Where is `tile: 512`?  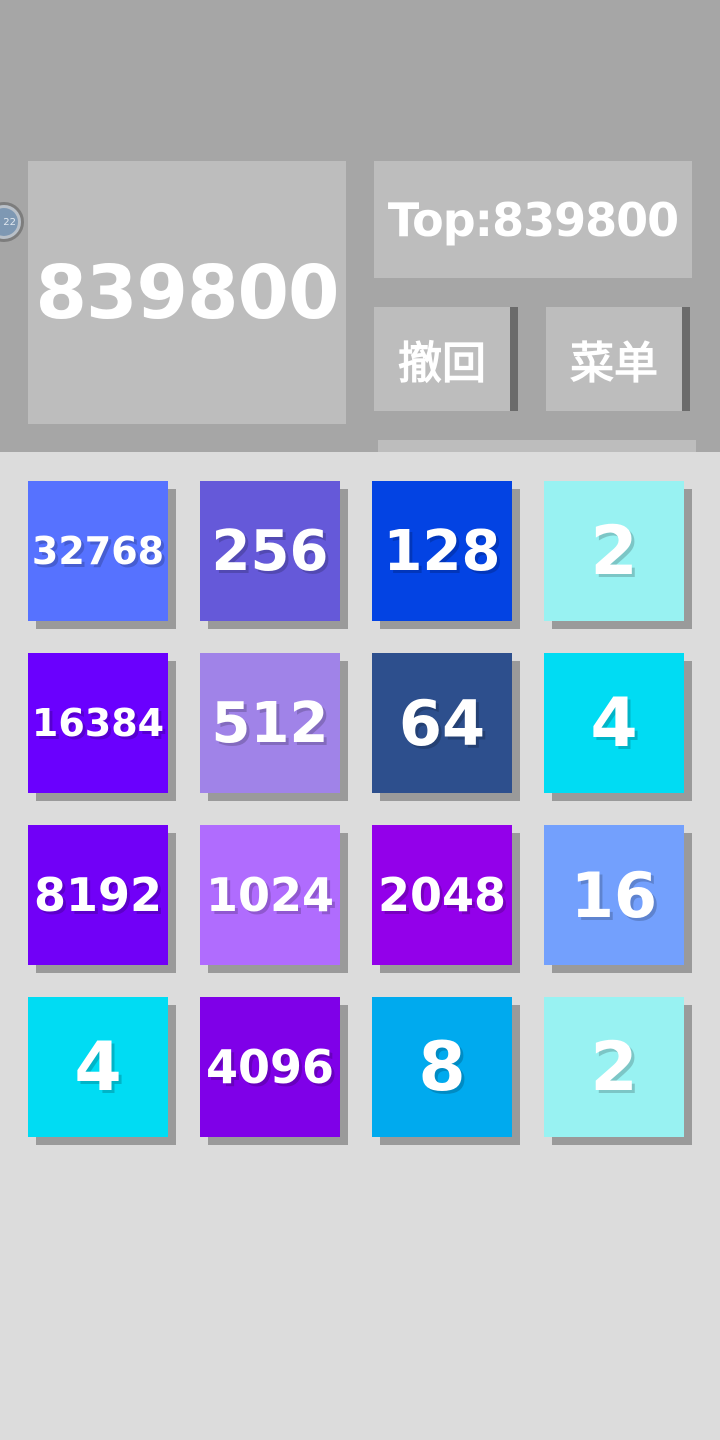
tile: 512 is located at coordinates (270, 723).